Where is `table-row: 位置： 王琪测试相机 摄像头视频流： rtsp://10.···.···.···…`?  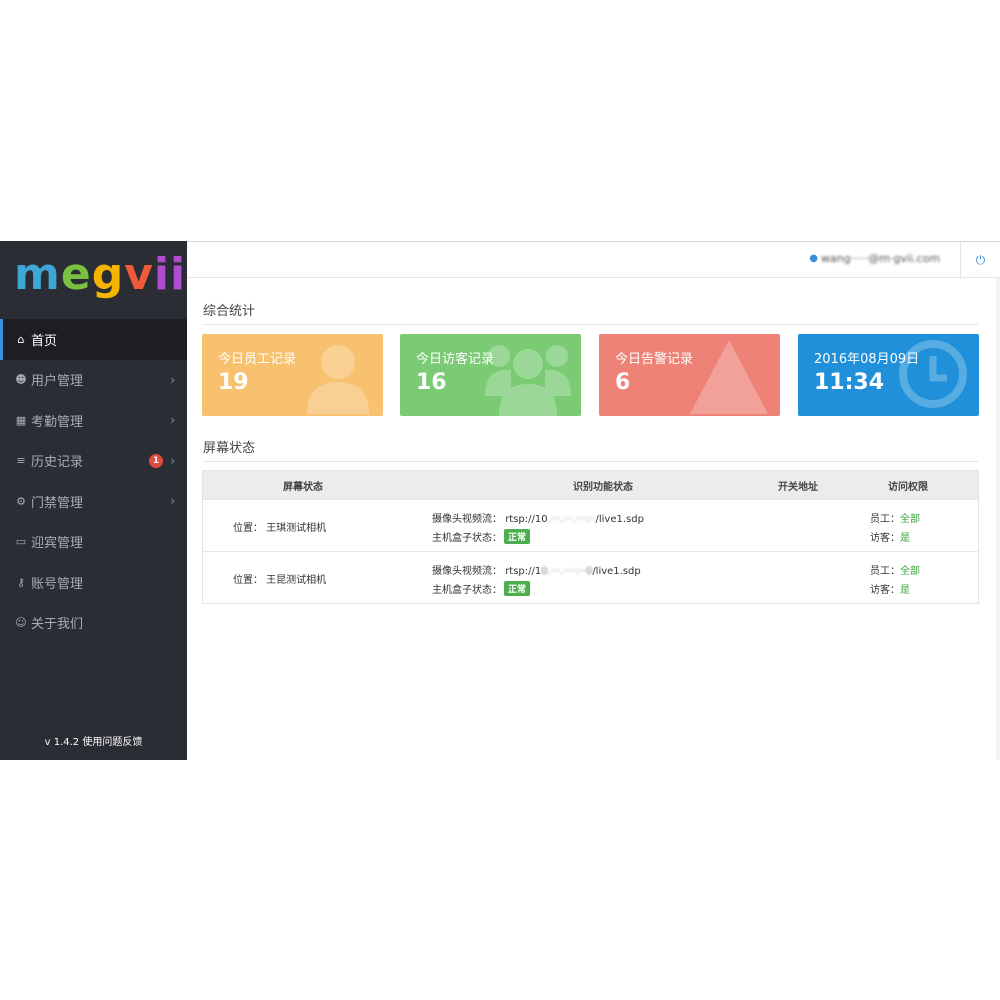 table-row: 位置： 王琪测试相机 摄像头视频流： rtsp://10.···.···.···… is located at coordinates (590, 525).